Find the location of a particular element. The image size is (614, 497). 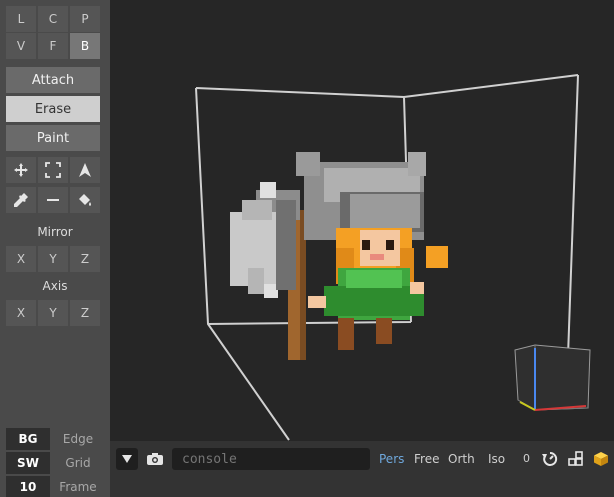

attach-mode-button: Attach is located at coordinates (53, 80).